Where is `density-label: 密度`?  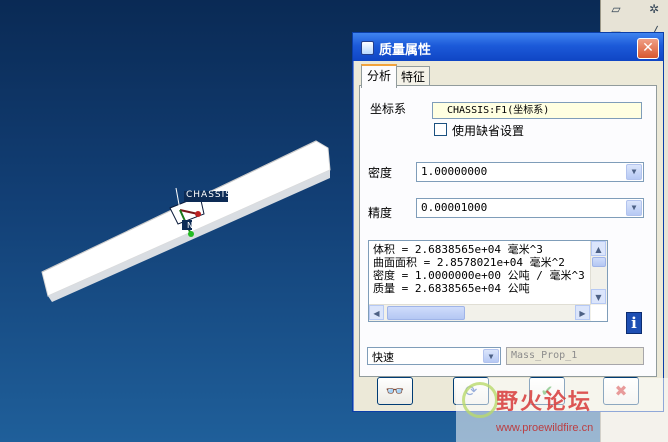
density-label: 密度 is located at coordinates (380, 173).